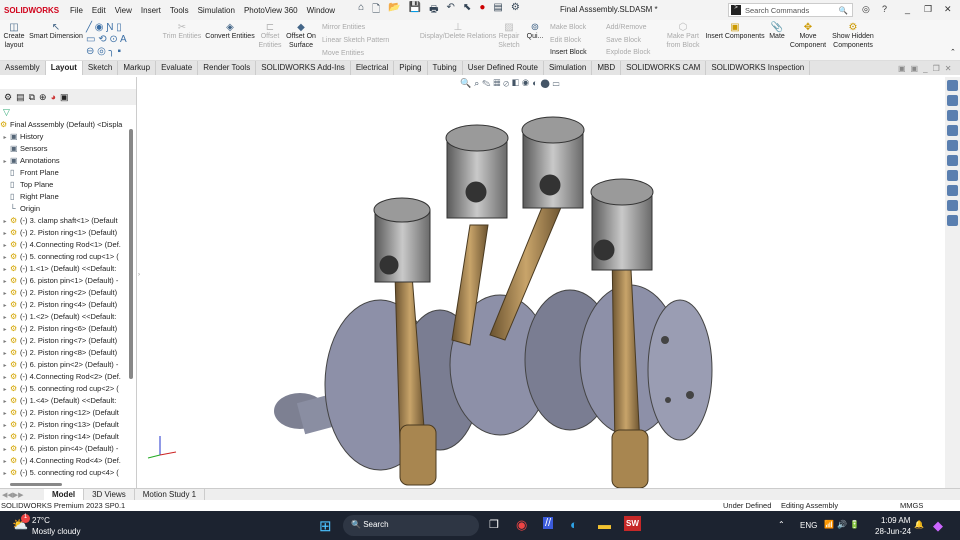 This screenshot has height=540, width=960. I want to click on tree-item: ▸ ▣ Annotations, so click(64, 161).